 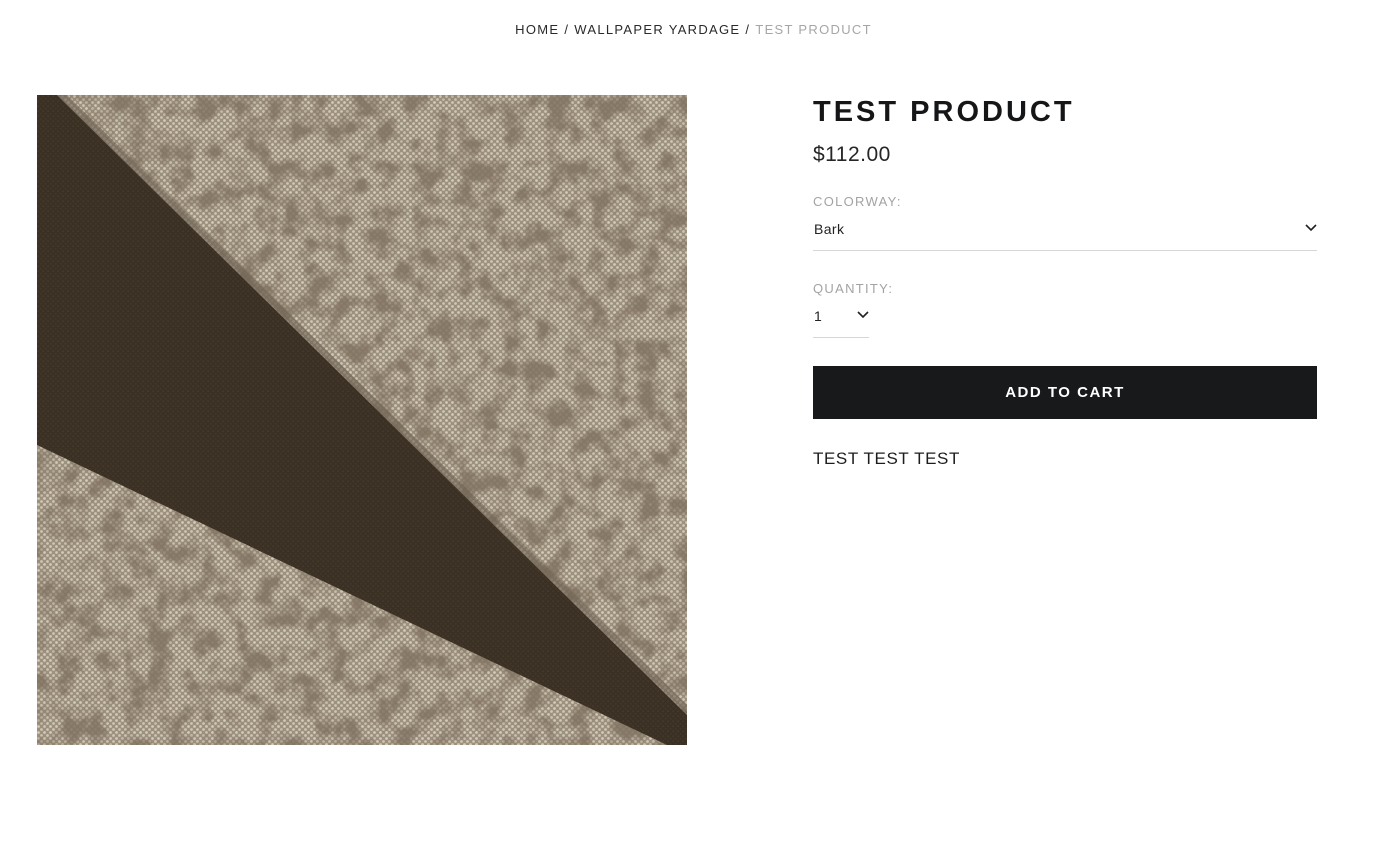 I want to click on product-price: $112.00, so click(x=852, y=154).